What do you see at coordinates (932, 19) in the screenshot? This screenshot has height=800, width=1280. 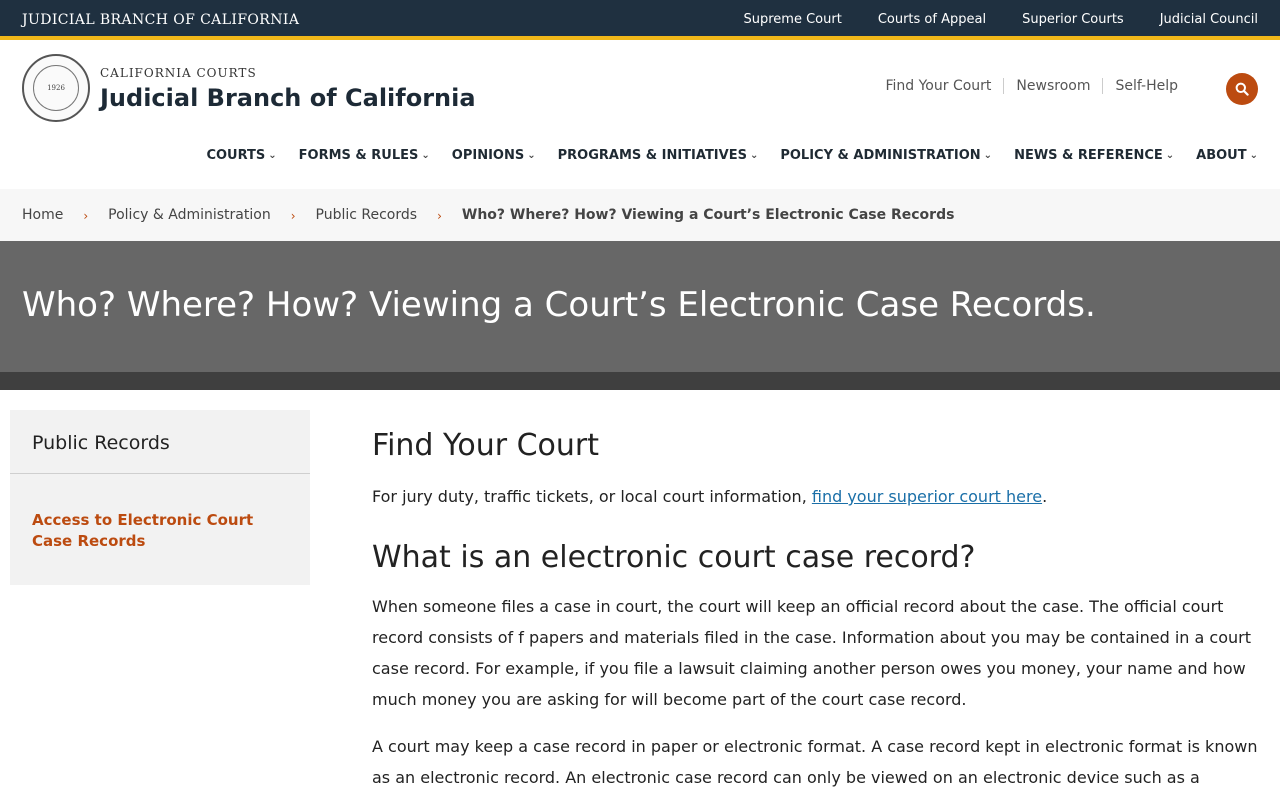 I see `topbar-link-courts-of-appeal: Courts of Appeal` at bounding box center [932, 19].